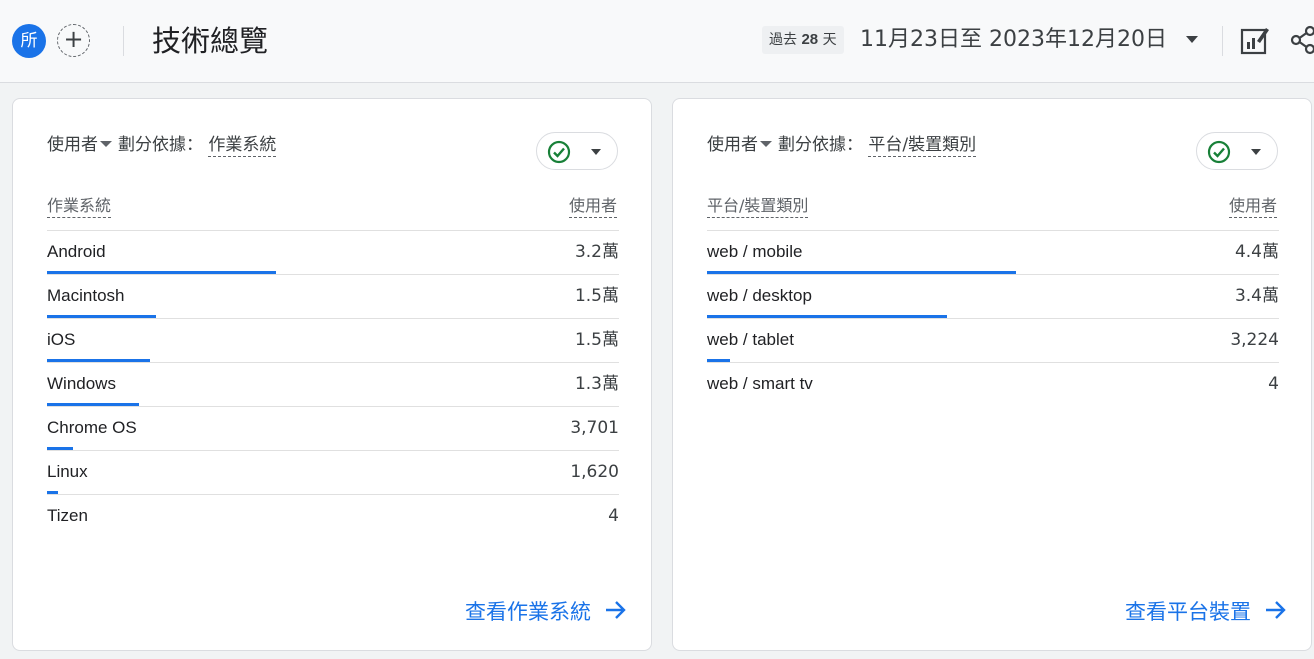 The height and width of the screenshot is (659, 1314). Describe the element at coordinates (1254, 340) in the screenshot. I see `row-value: 3,224` at that location.